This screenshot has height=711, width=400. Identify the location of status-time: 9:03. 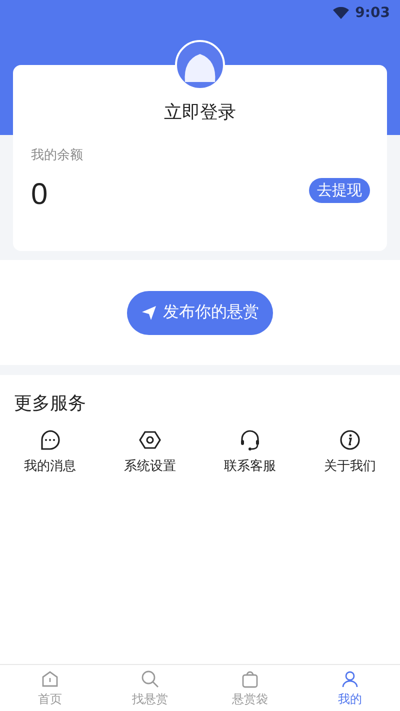
(372, 13).